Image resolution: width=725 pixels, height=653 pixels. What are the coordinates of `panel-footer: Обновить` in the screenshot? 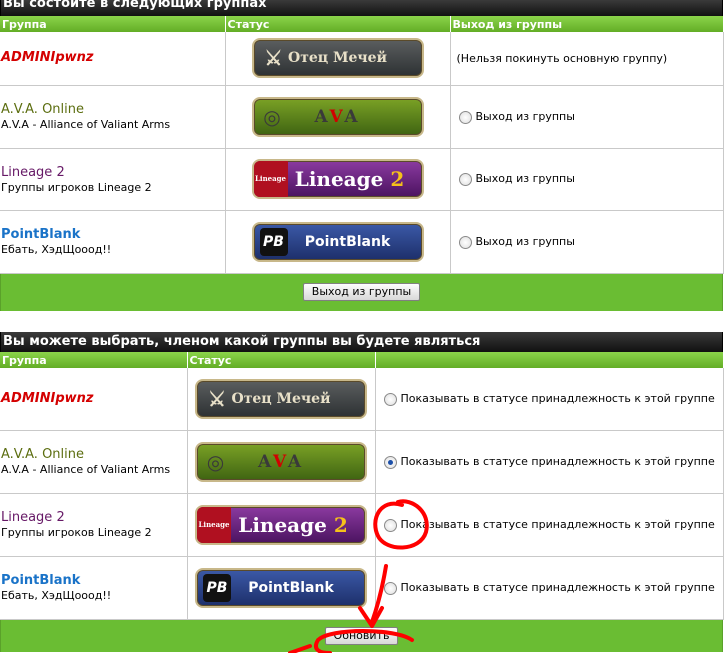 It's located at (361, 635).